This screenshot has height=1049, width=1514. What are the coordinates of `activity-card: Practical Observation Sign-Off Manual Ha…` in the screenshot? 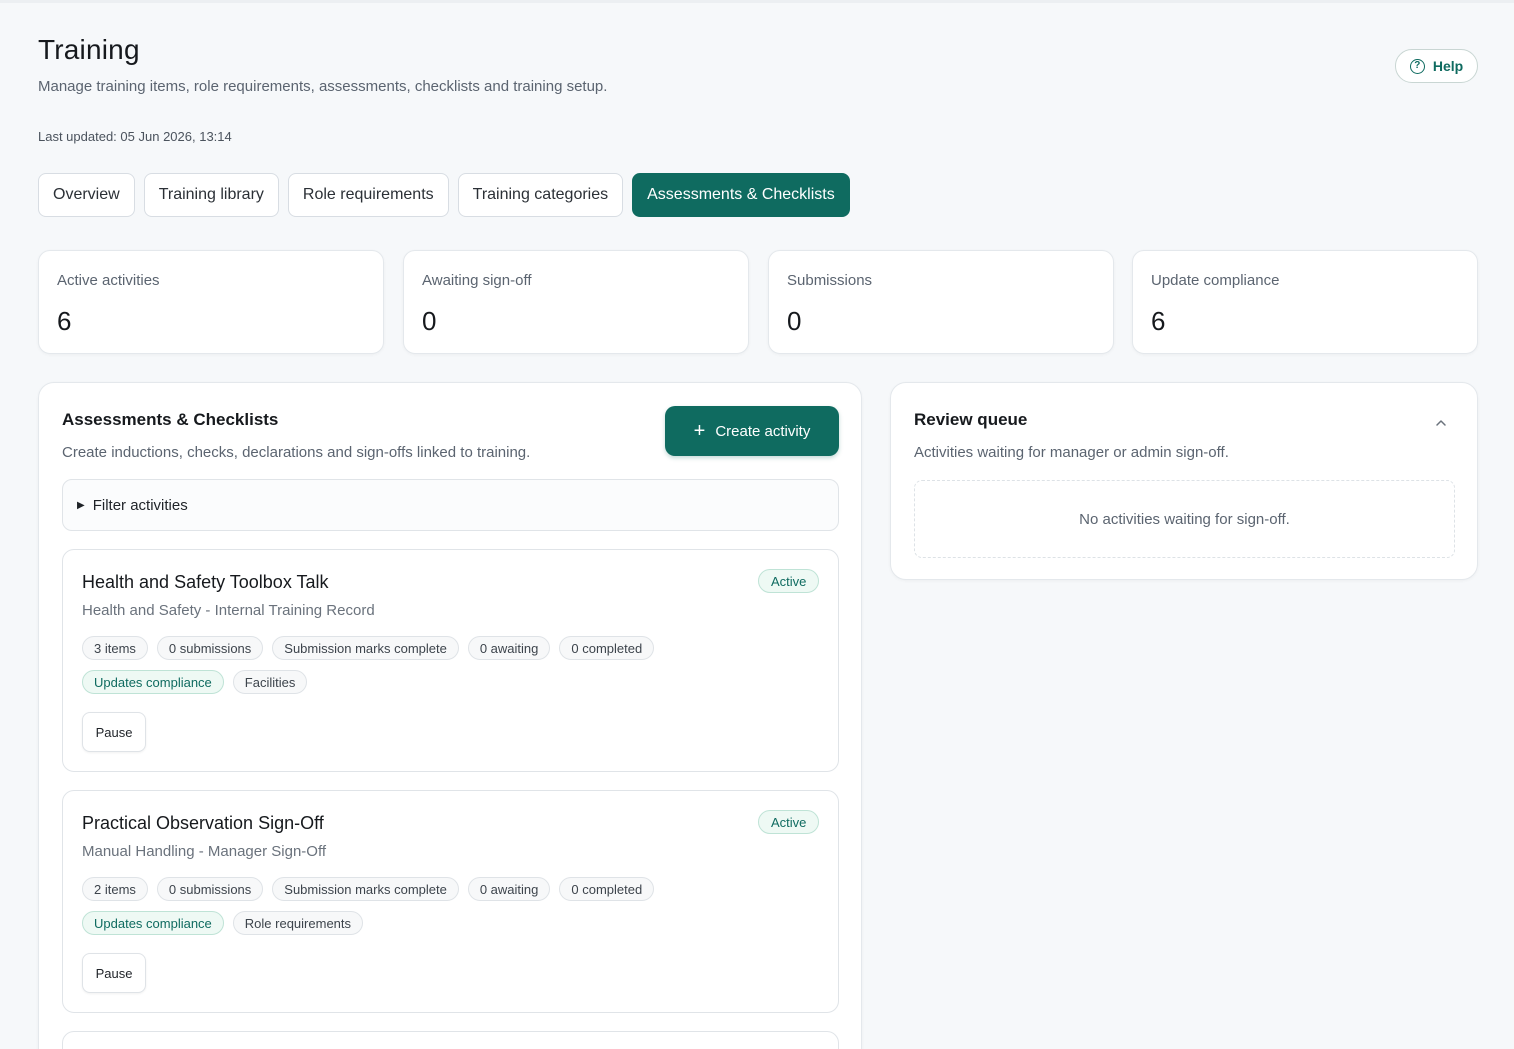 It's located at (450, 901).